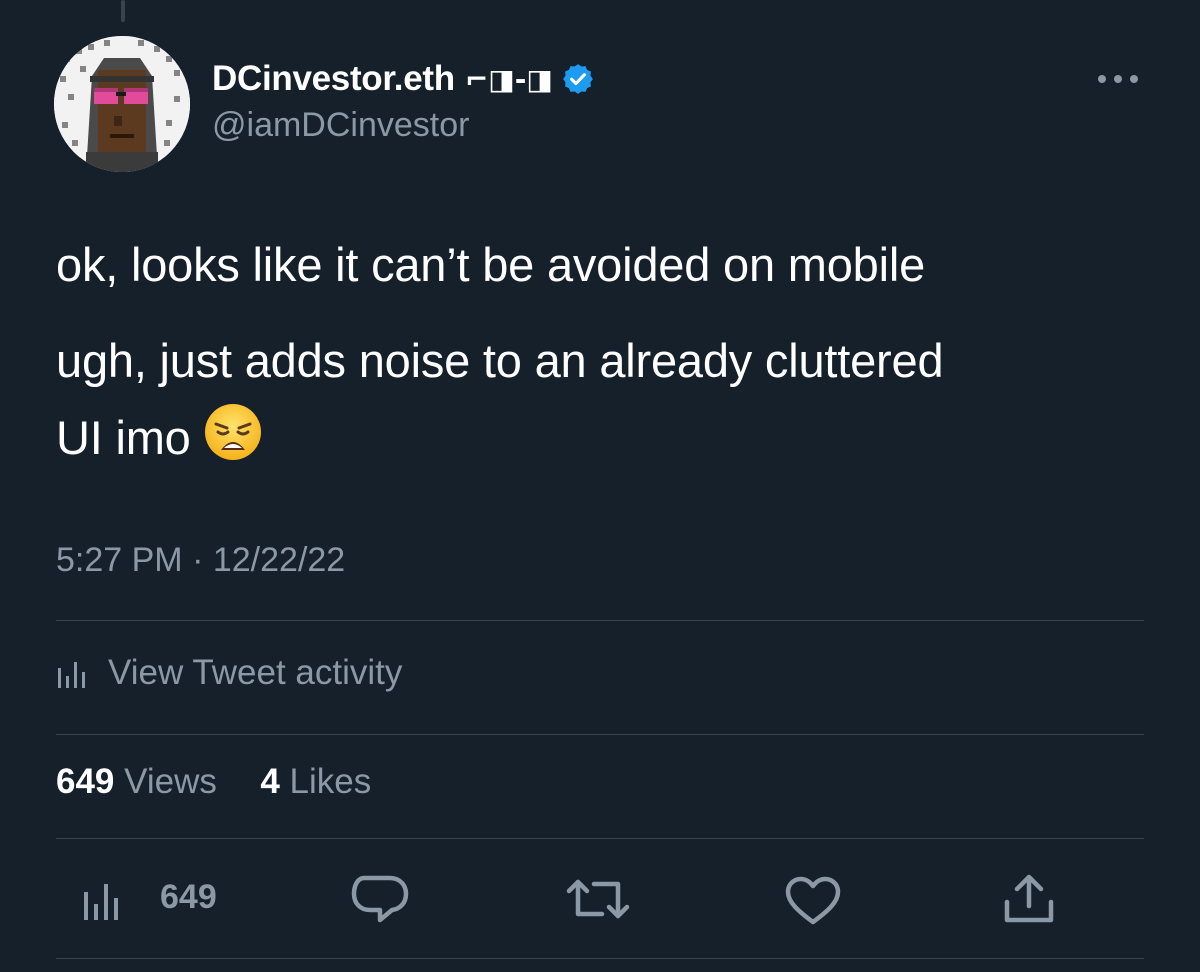  I want to click on tweet-stats: 649 Views 4 Likes, so click(213, 782).